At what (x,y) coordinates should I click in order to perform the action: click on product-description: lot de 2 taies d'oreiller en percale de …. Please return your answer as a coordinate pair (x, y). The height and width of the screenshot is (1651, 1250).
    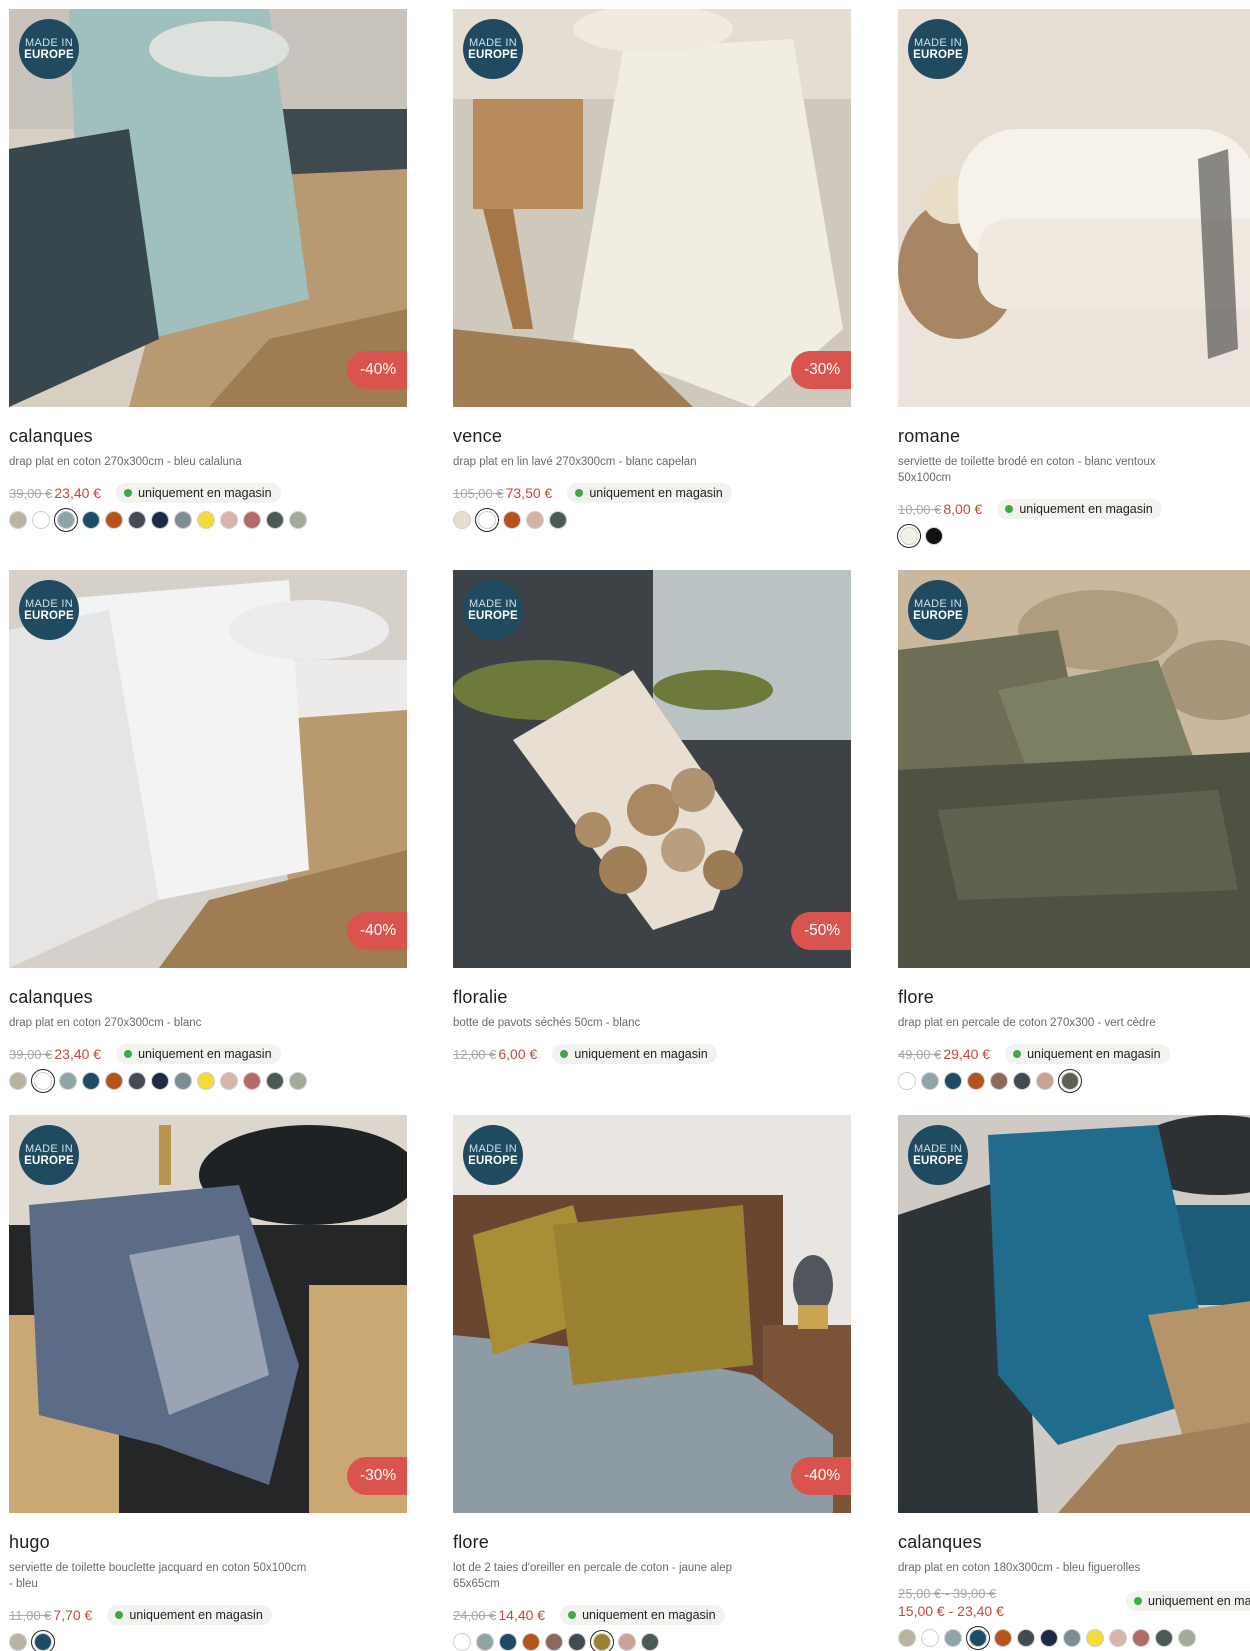
    Looking at the image, I should click on (593, 1576).